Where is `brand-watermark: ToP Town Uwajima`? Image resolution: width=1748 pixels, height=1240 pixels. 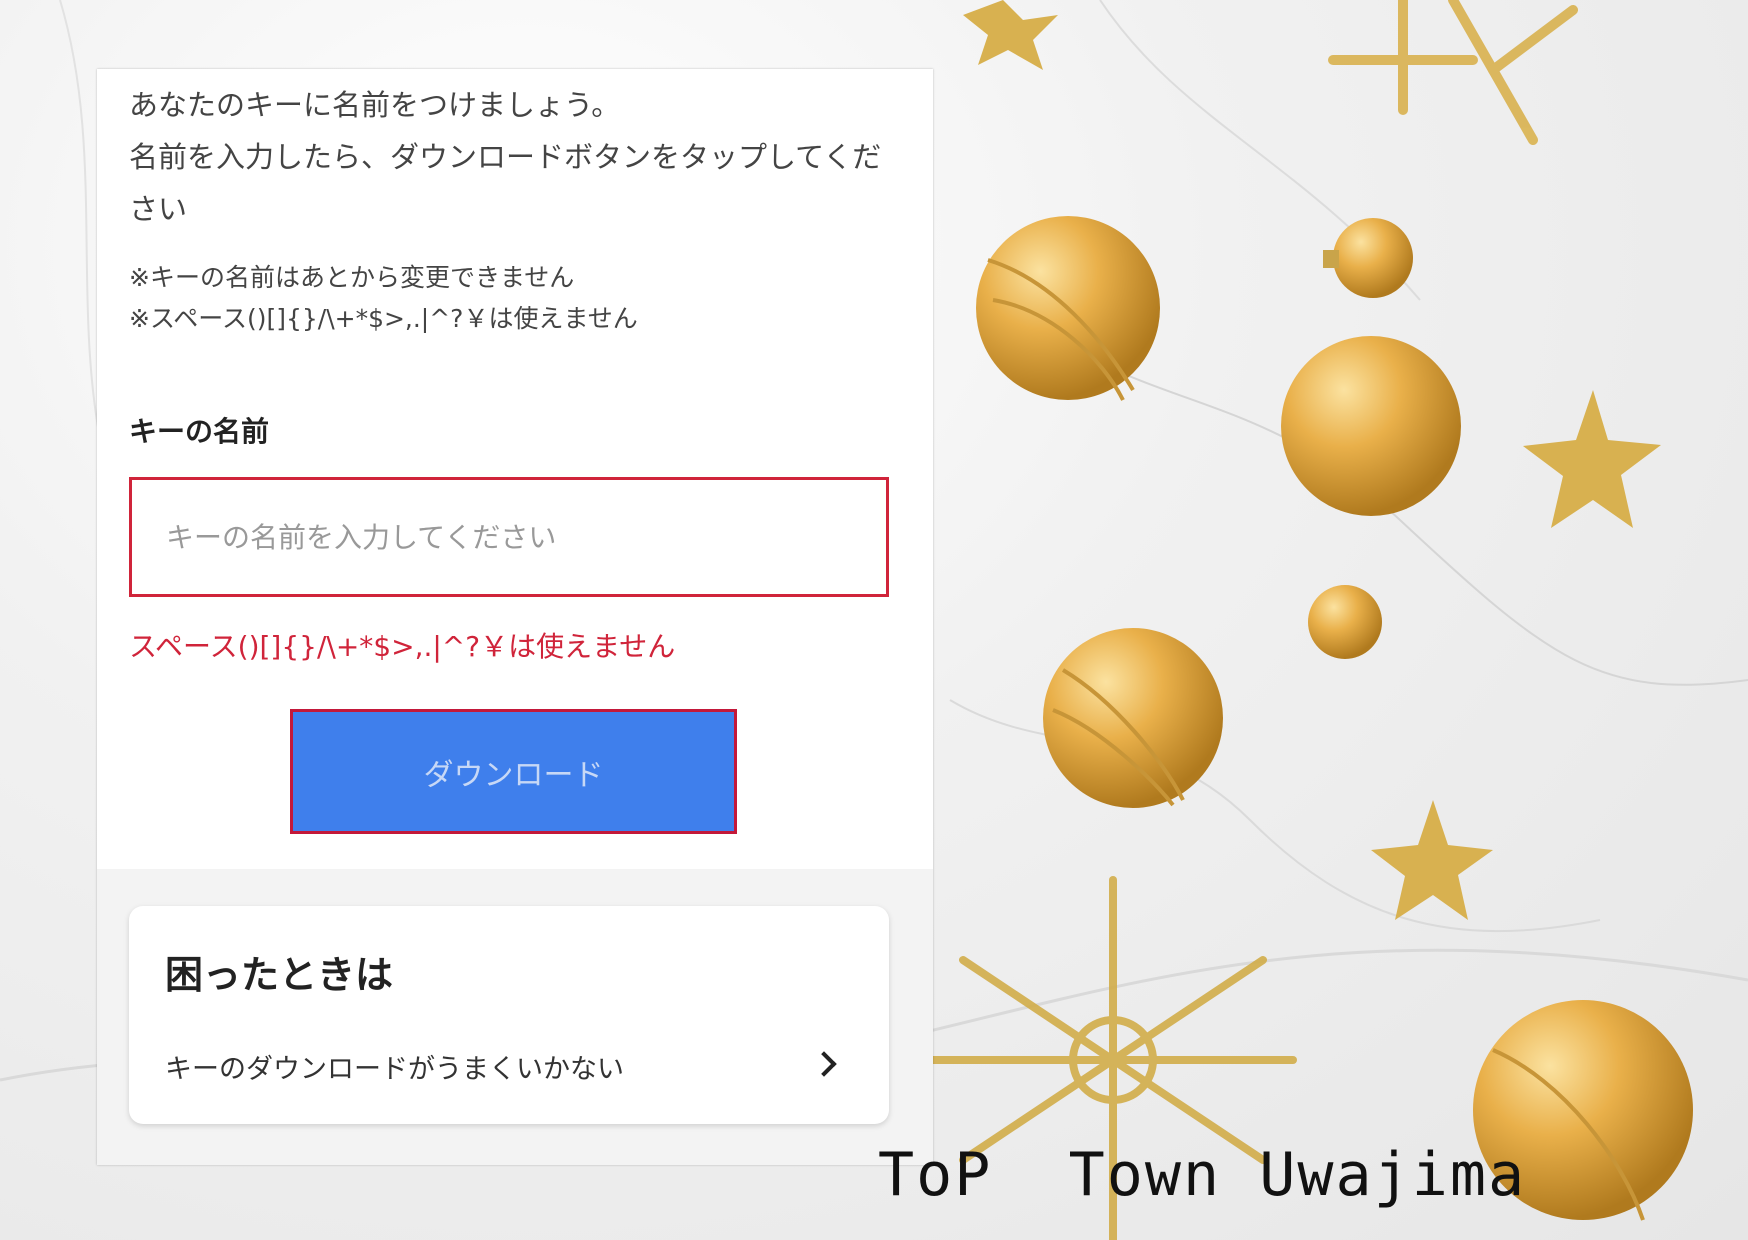
brand-watermark: ToP Town Uwajima is located at coordinates (1202, 1175).